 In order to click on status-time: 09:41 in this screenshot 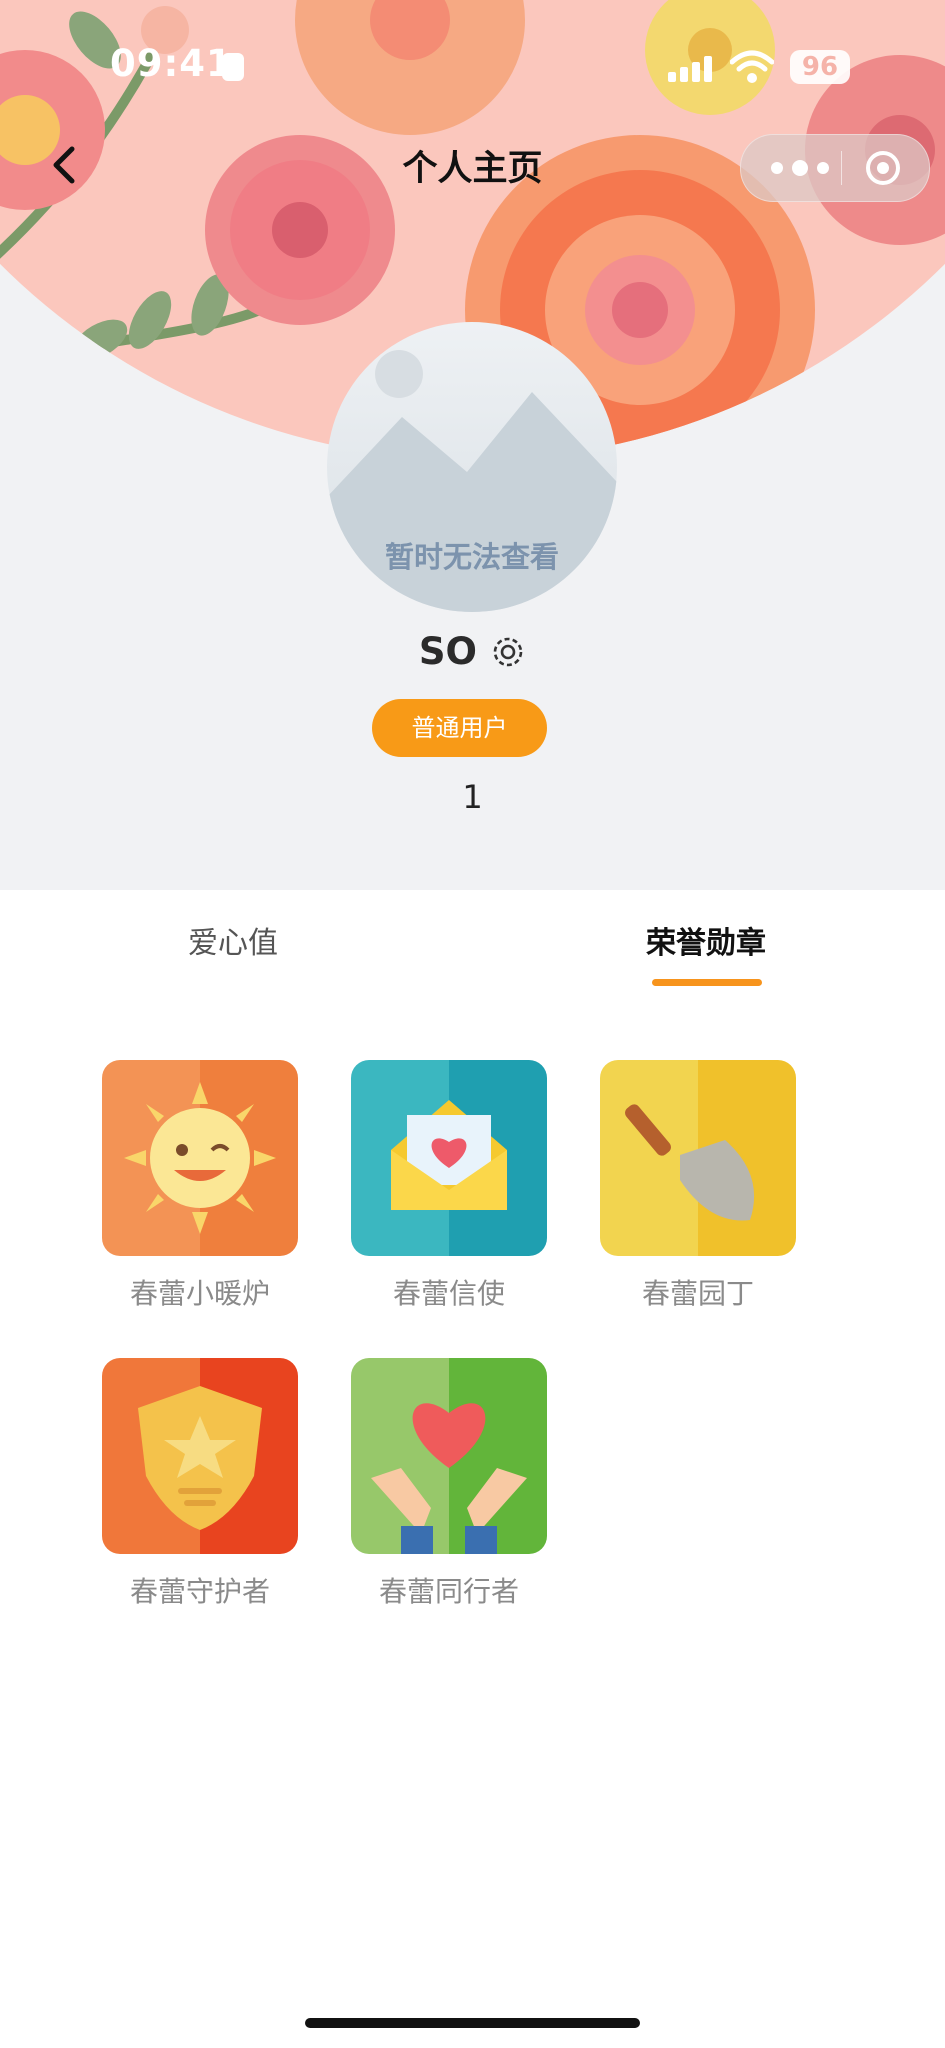, I will do `click(171, 63)`.